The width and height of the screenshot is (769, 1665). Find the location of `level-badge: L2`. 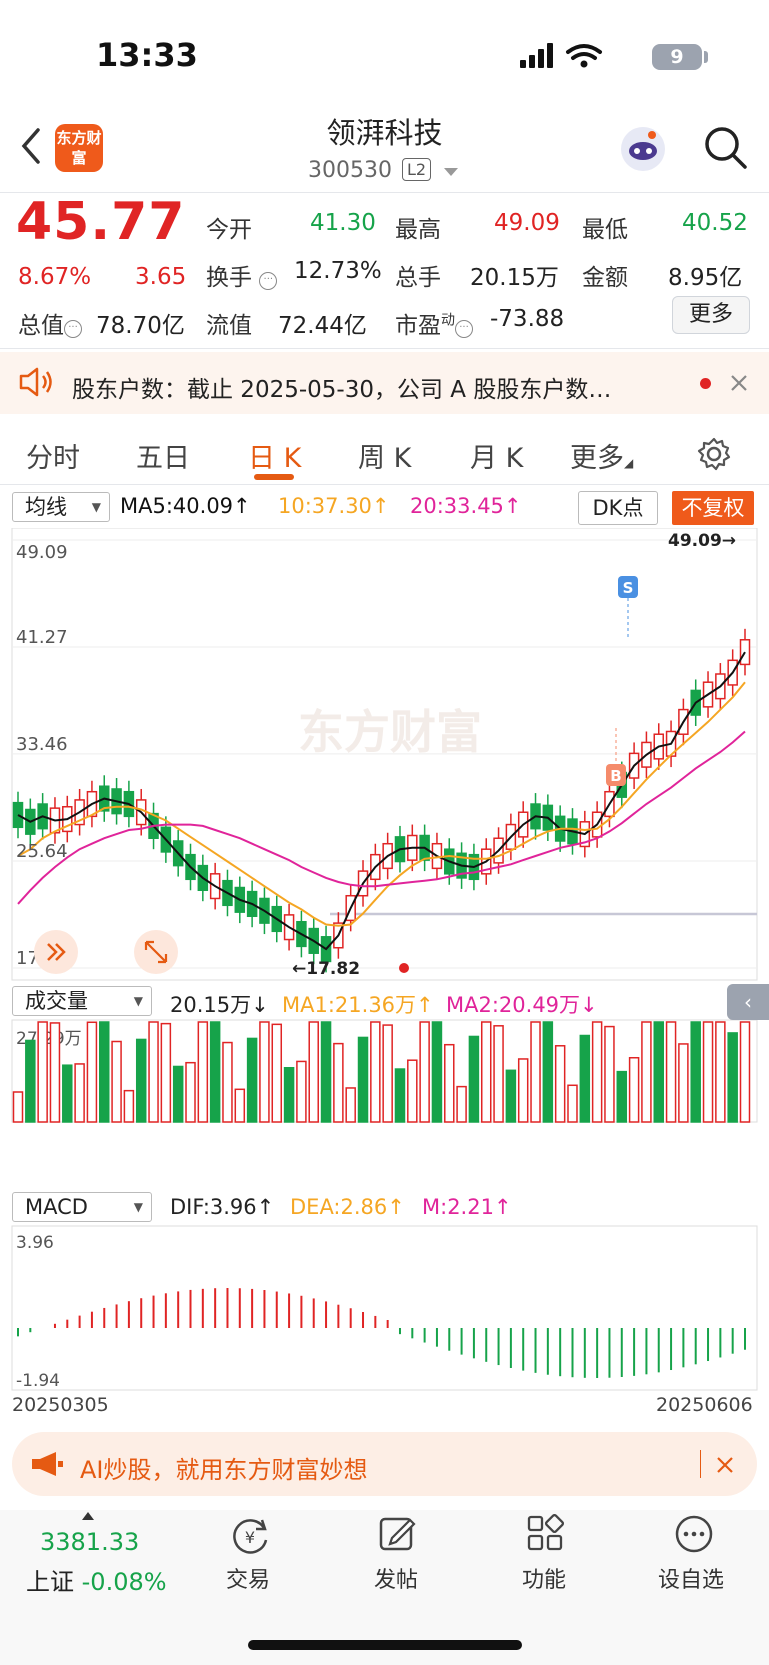

level-badge: L2 is located at coordinates (417, 169).